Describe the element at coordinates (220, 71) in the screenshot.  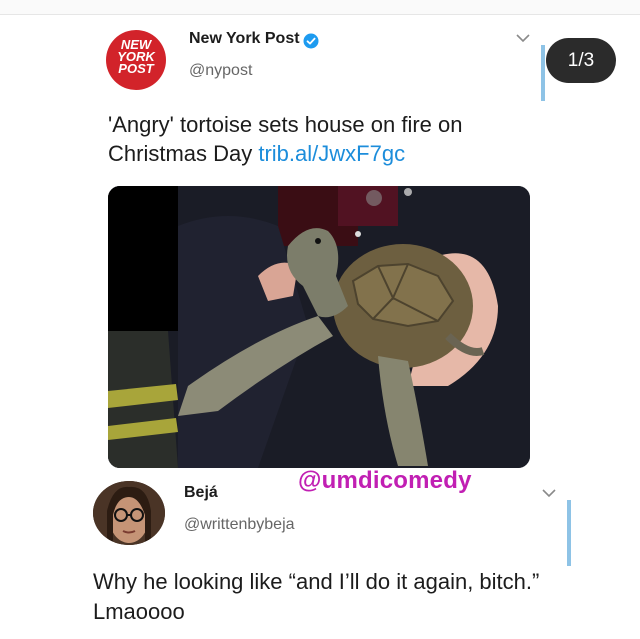
I see `author-handle: @nypost` at that location.